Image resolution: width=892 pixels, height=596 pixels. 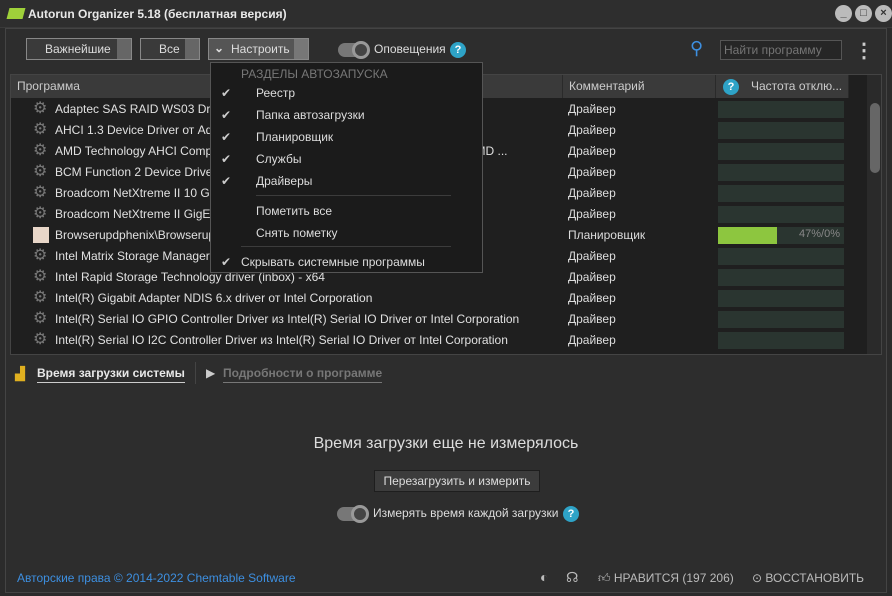 I want to click on minimize-button: _, so click(x=843, y=13).